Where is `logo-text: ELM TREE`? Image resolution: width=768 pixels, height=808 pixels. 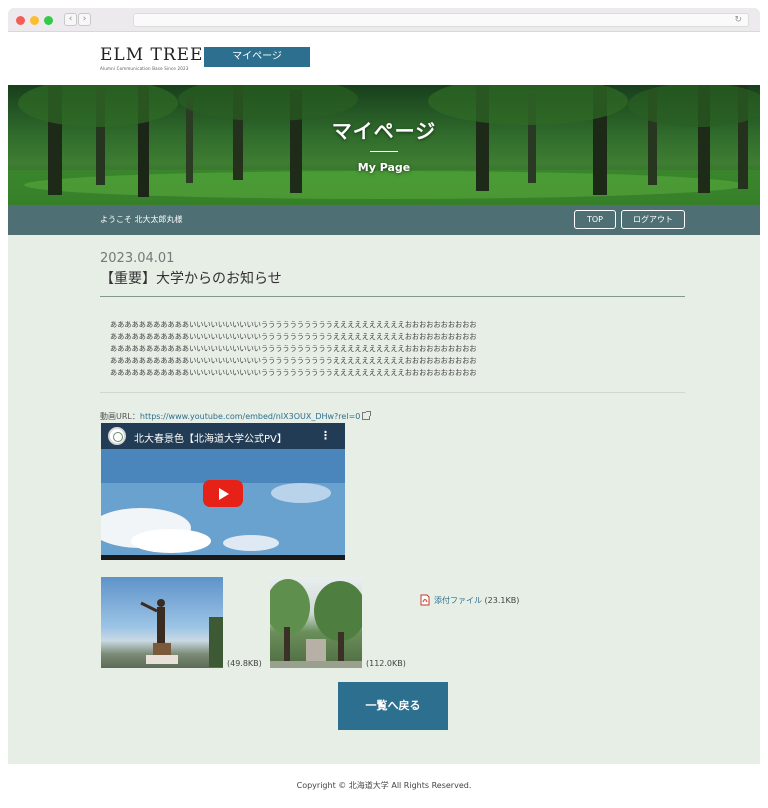 logo-text: ELM TREE is located at coordinates (152, 55).